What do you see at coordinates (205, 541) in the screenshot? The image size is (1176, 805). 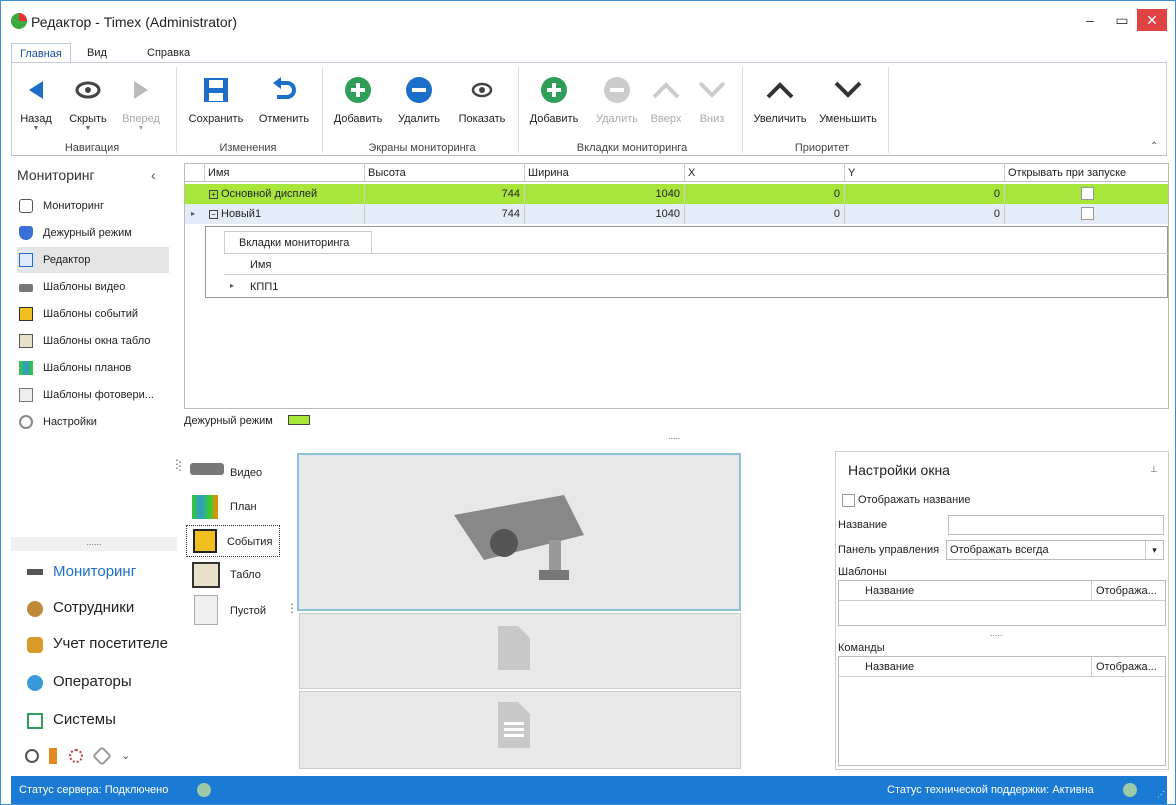 I see `events-icon` at bounding box center [205, 541].